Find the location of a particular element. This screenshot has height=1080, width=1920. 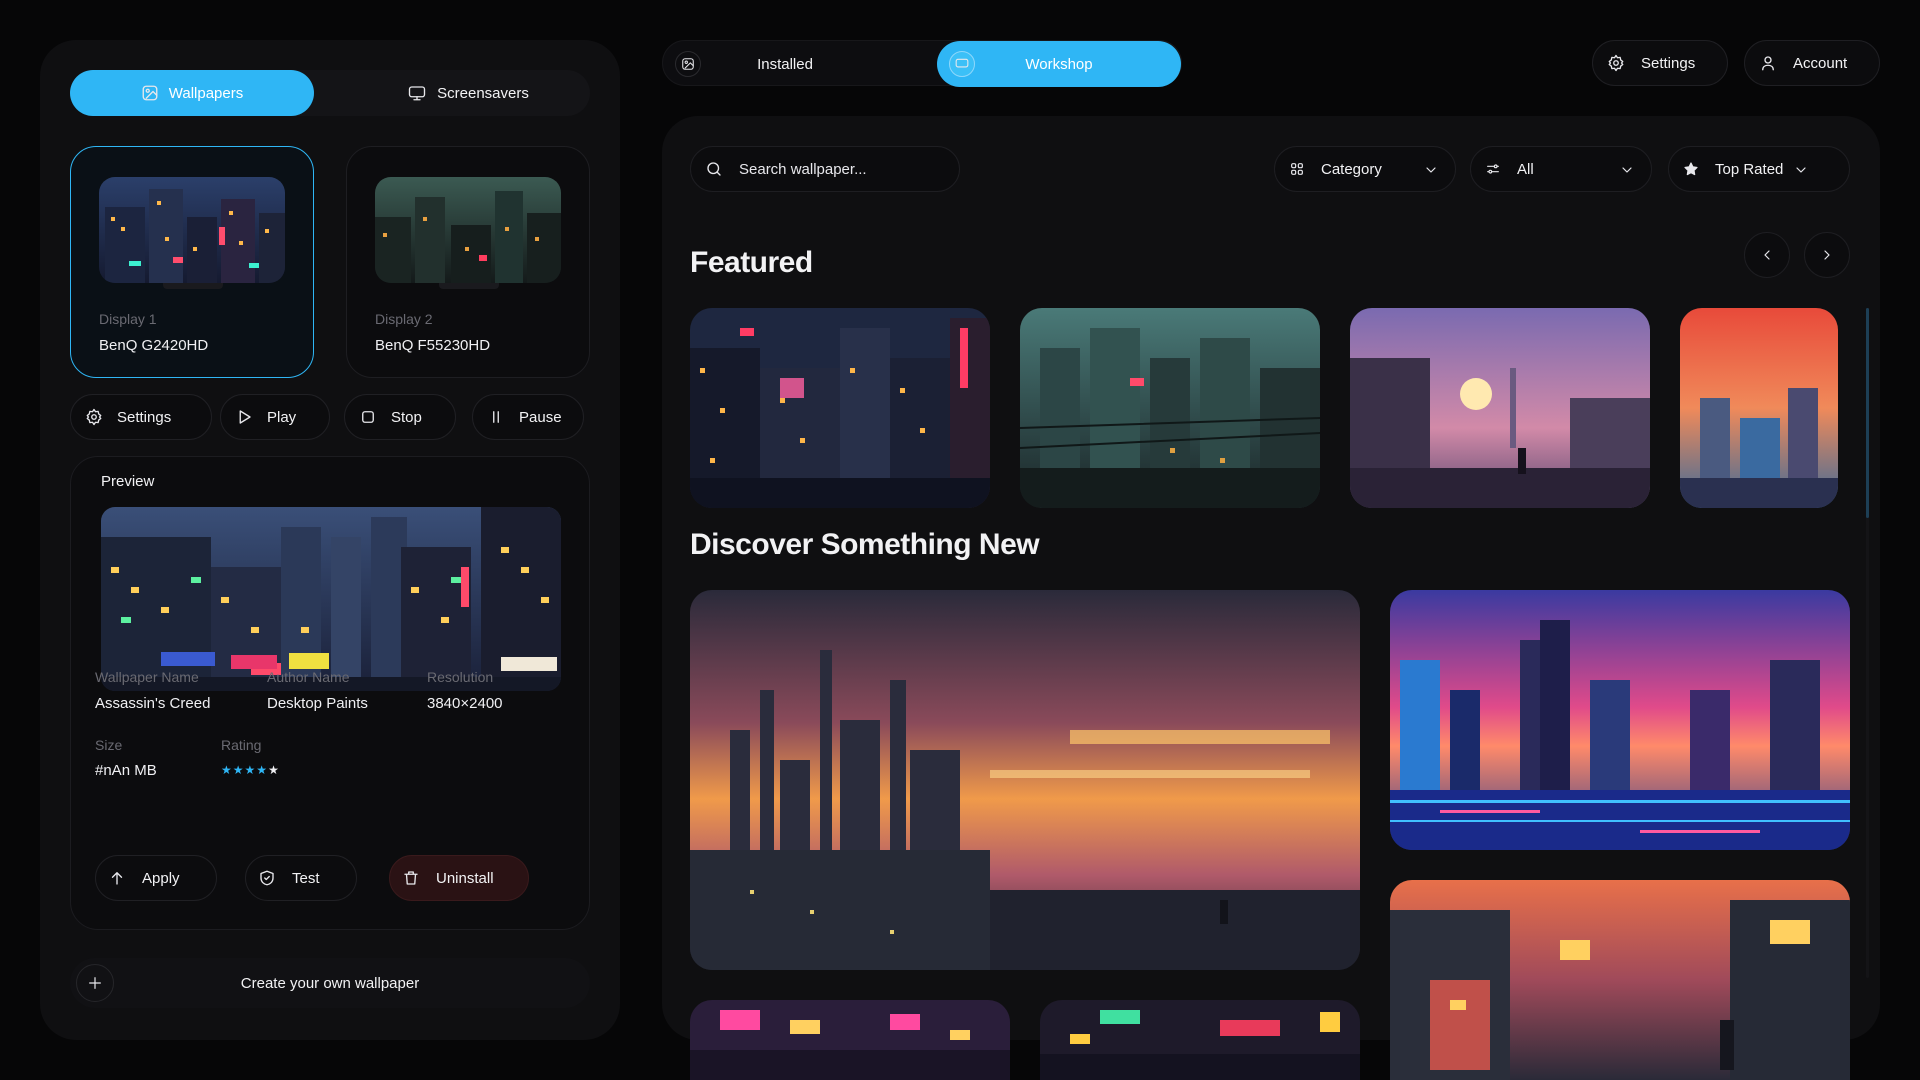

star-icon is located at coordinates (1691, 169).